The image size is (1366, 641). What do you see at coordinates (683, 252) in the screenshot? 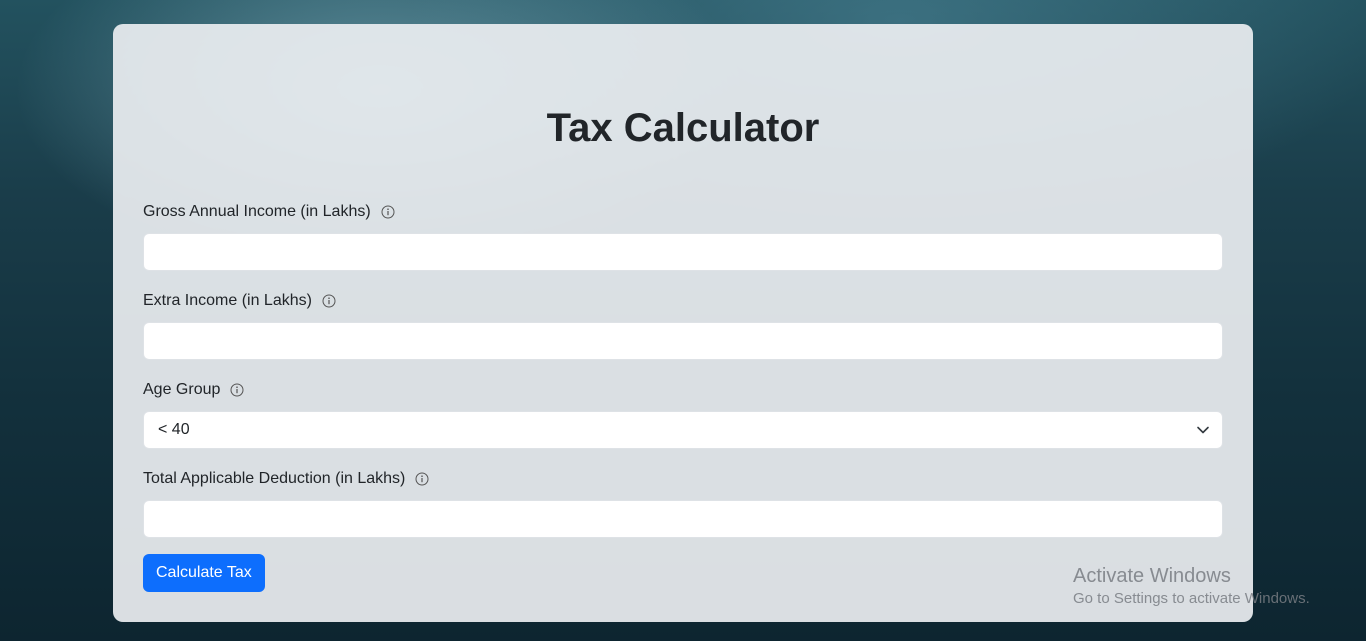
I see `gross-income-input` at bounding box center [683, 252].